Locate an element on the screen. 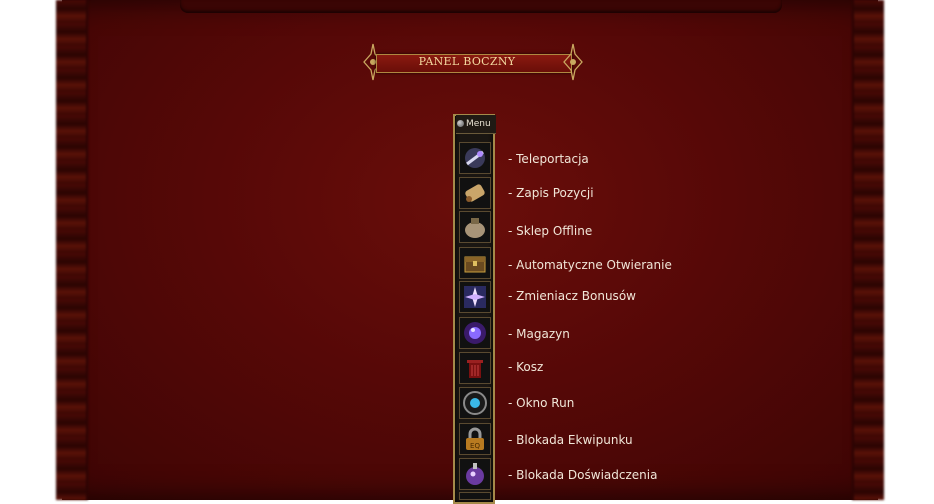 The height and width of the screenshot is (504, 934). scroll-icon is located at coordinates (475, 193).